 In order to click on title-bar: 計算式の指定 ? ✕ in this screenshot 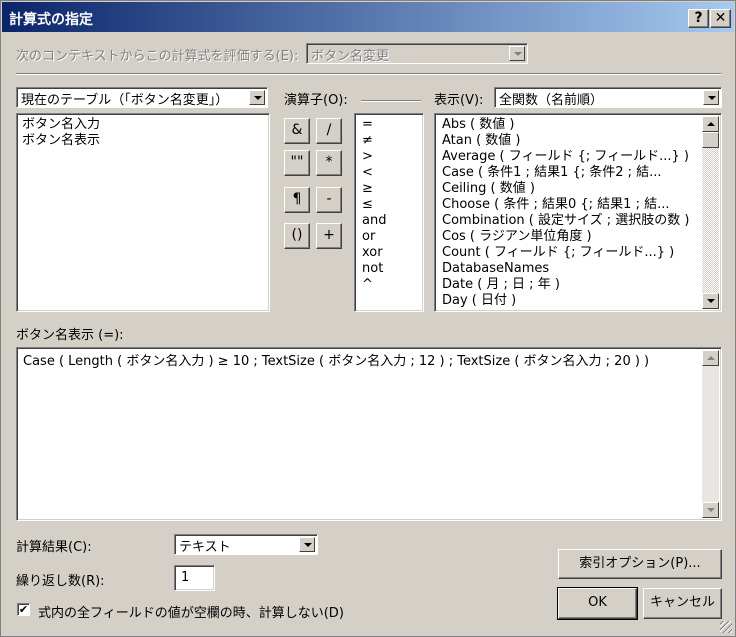, I will do `click(368, 17)`.